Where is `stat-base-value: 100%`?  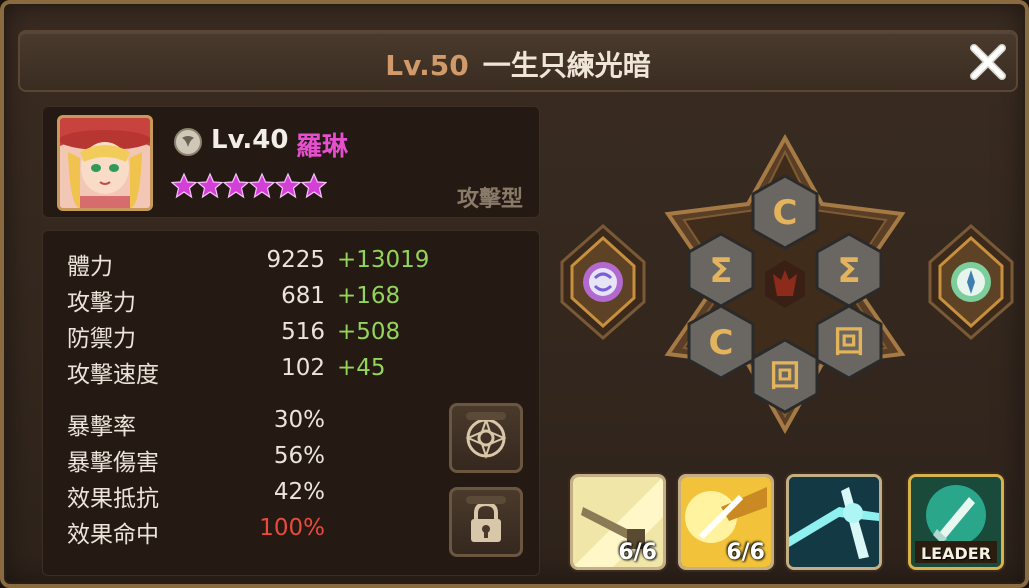 stat-base-value: 100% is located at coordinates (292, 528).